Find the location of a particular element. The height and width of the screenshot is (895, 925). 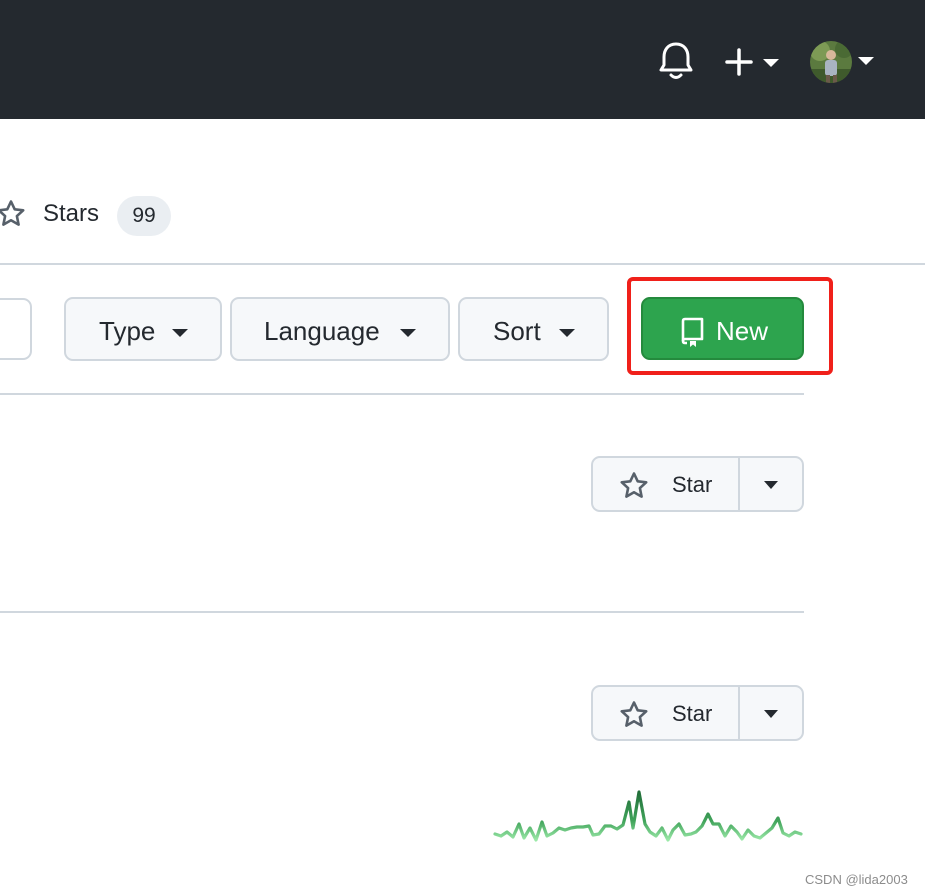

type-filter-label: Type is located at coordinates (127, 331).